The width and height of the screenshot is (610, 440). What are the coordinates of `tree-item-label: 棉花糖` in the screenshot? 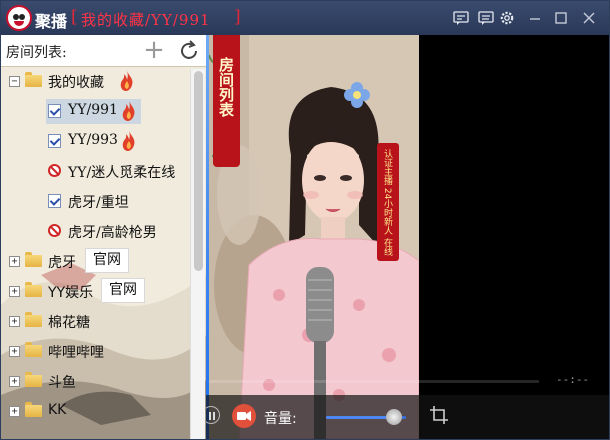 It's located at (69, 323).